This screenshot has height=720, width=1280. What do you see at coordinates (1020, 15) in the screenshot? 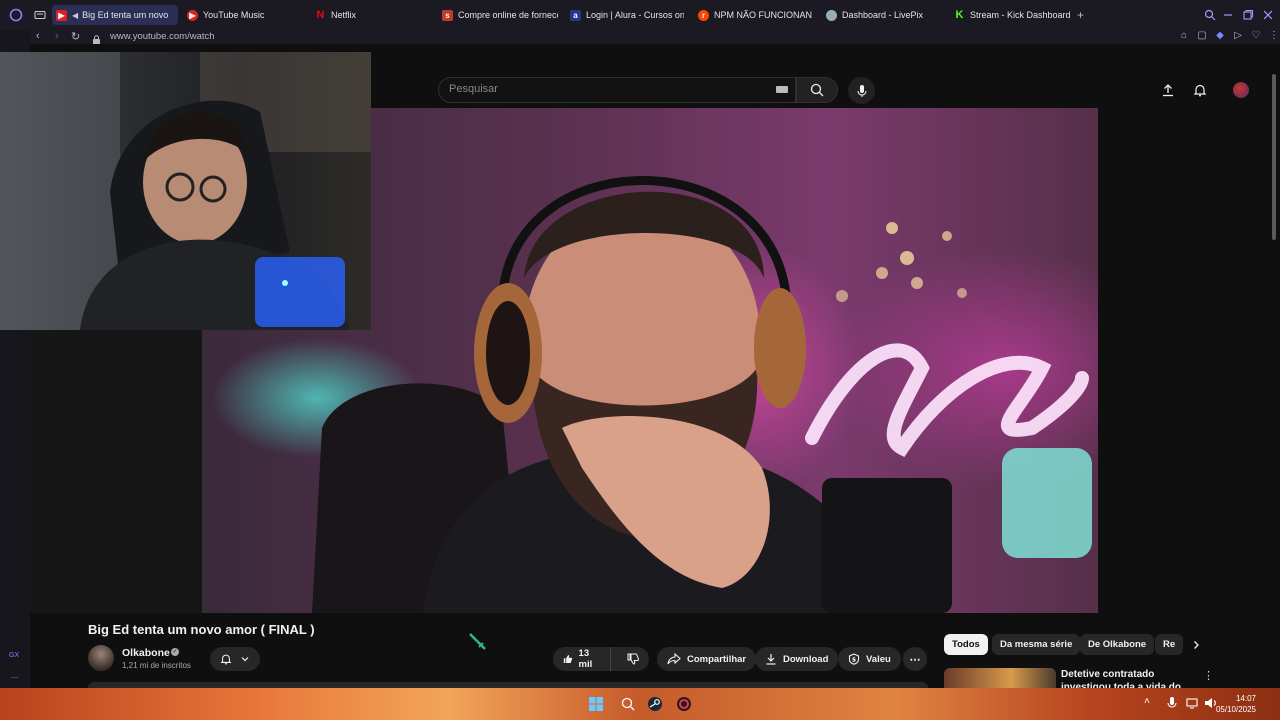
I see `tab-label: Stream - Kick Dashboard` at bounding box center [1020, 15].